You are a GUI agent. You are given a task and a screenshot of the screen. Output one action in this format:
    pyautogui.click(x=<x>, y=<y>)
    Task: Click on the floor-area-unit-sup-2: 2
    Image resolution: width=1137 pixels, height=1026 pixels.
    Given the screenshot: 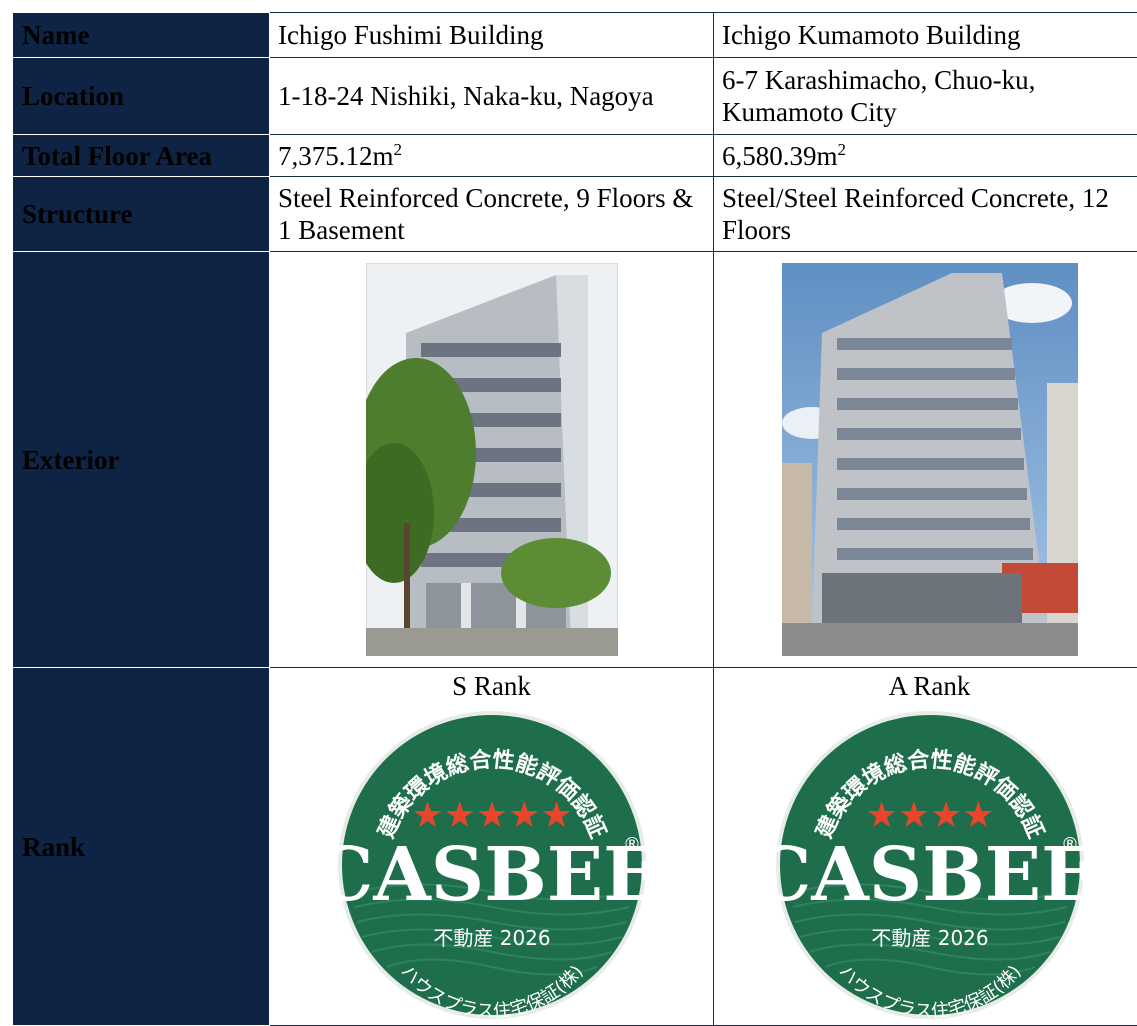 What is the action you would take?
    pyautogui.click(x=842, y=149)
    